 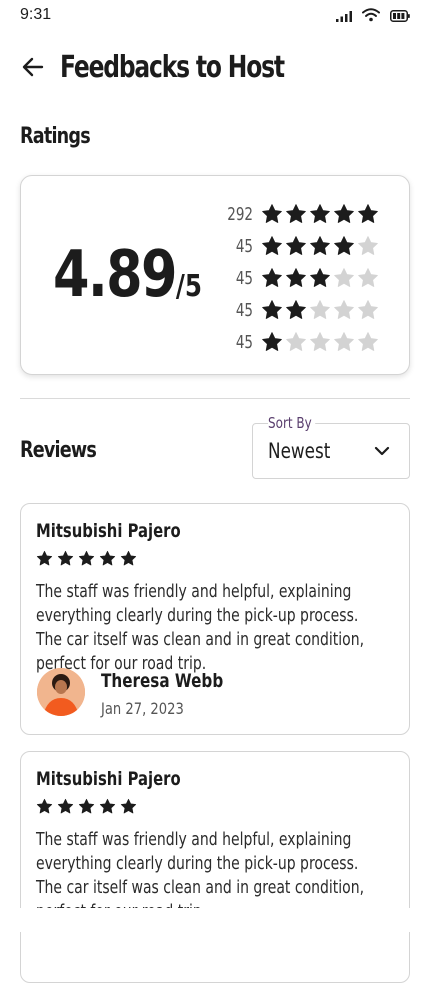 I want to click on arrow-left-icon, so click(x=33, y=69).